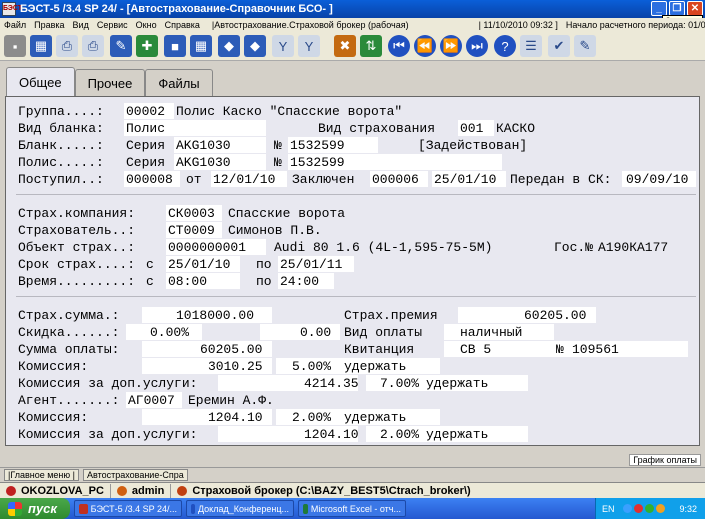 This screenshot has width=705, height=519. Describe the element at coordinates (12, 9) in the screenshot. I see `app-icon: БЭСТ` at that location.